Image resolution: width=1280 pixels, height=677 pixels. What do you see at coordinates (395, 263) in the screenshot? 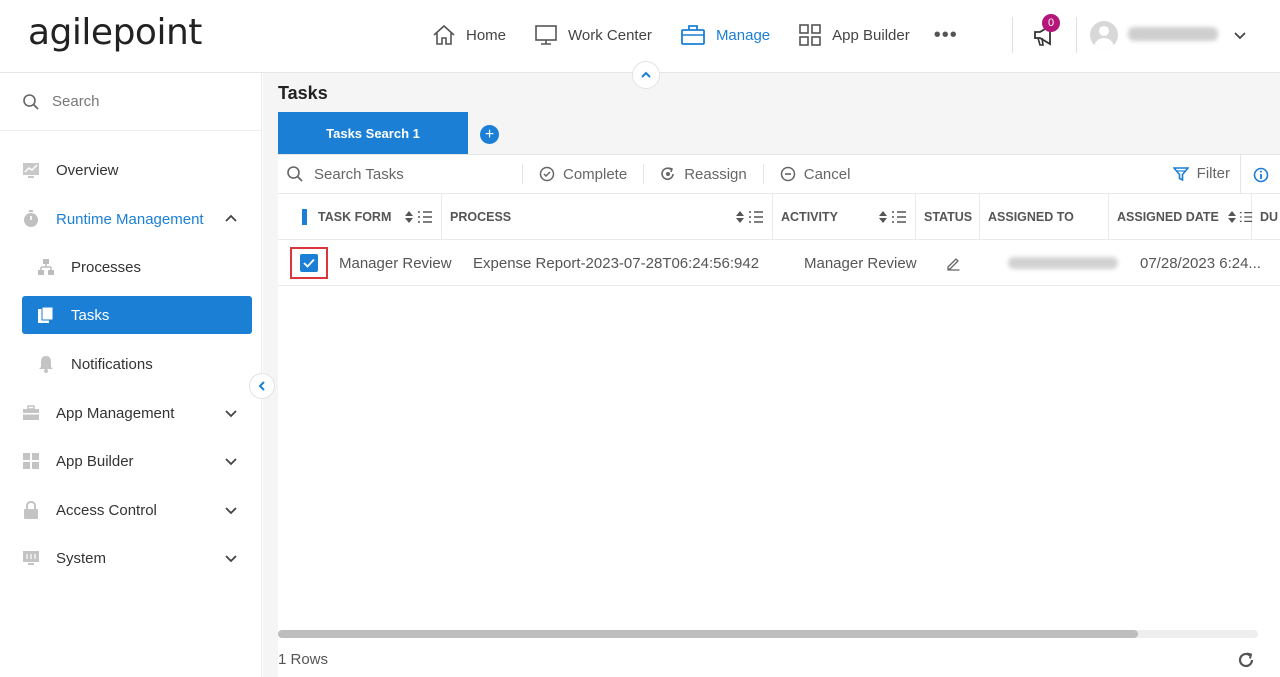
I see `cell-task-form: Manager Review` at bounding box center [395, 263].